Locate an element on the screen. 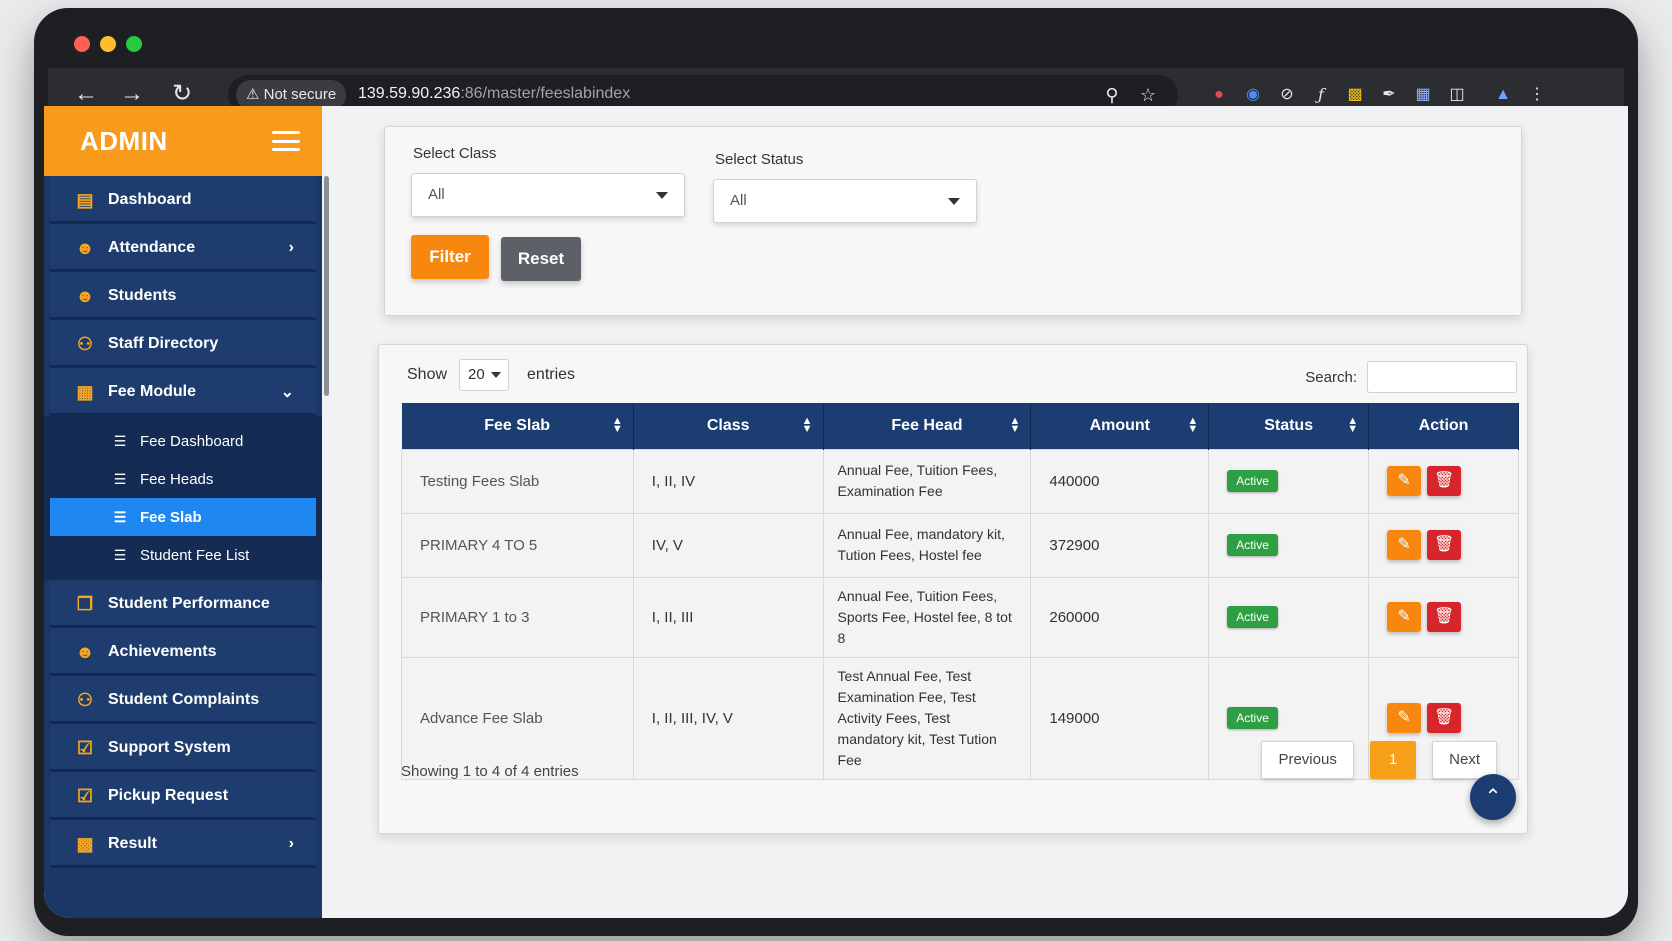 This screenshot has width=1672, height=941. filter-button: Filter is located at coordinates (450, 257).